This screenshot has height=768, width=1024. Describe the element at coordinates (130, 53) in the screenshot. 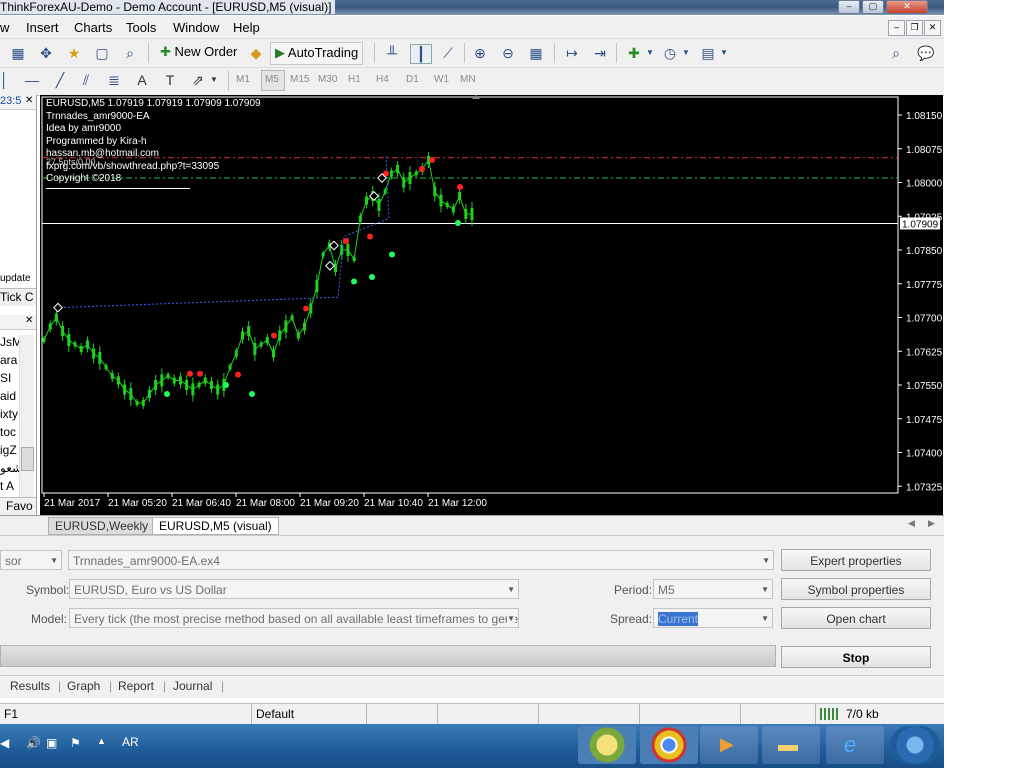

I see `tester-icon: ⌕` at that location.